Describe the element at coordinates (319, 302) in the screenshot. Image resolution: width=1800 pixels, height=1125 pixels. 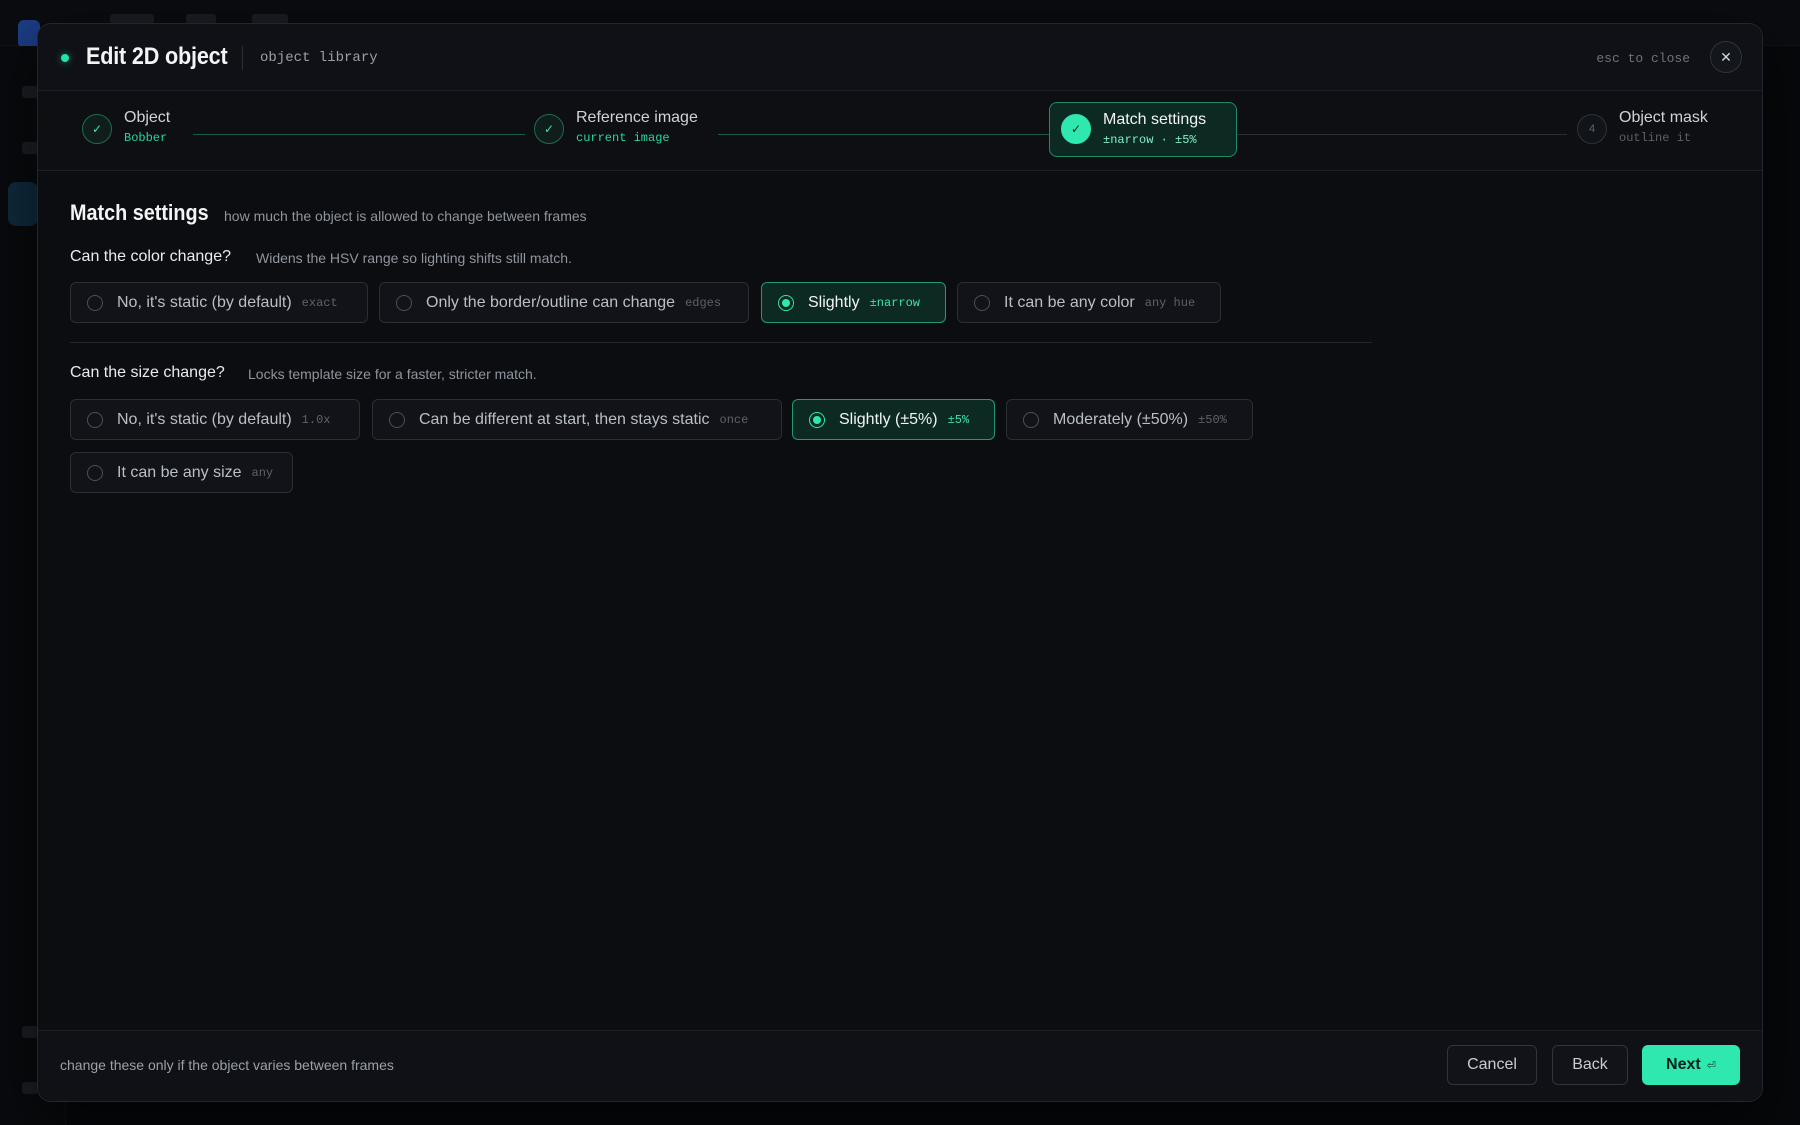
I see `option-tag: exact` at that location.